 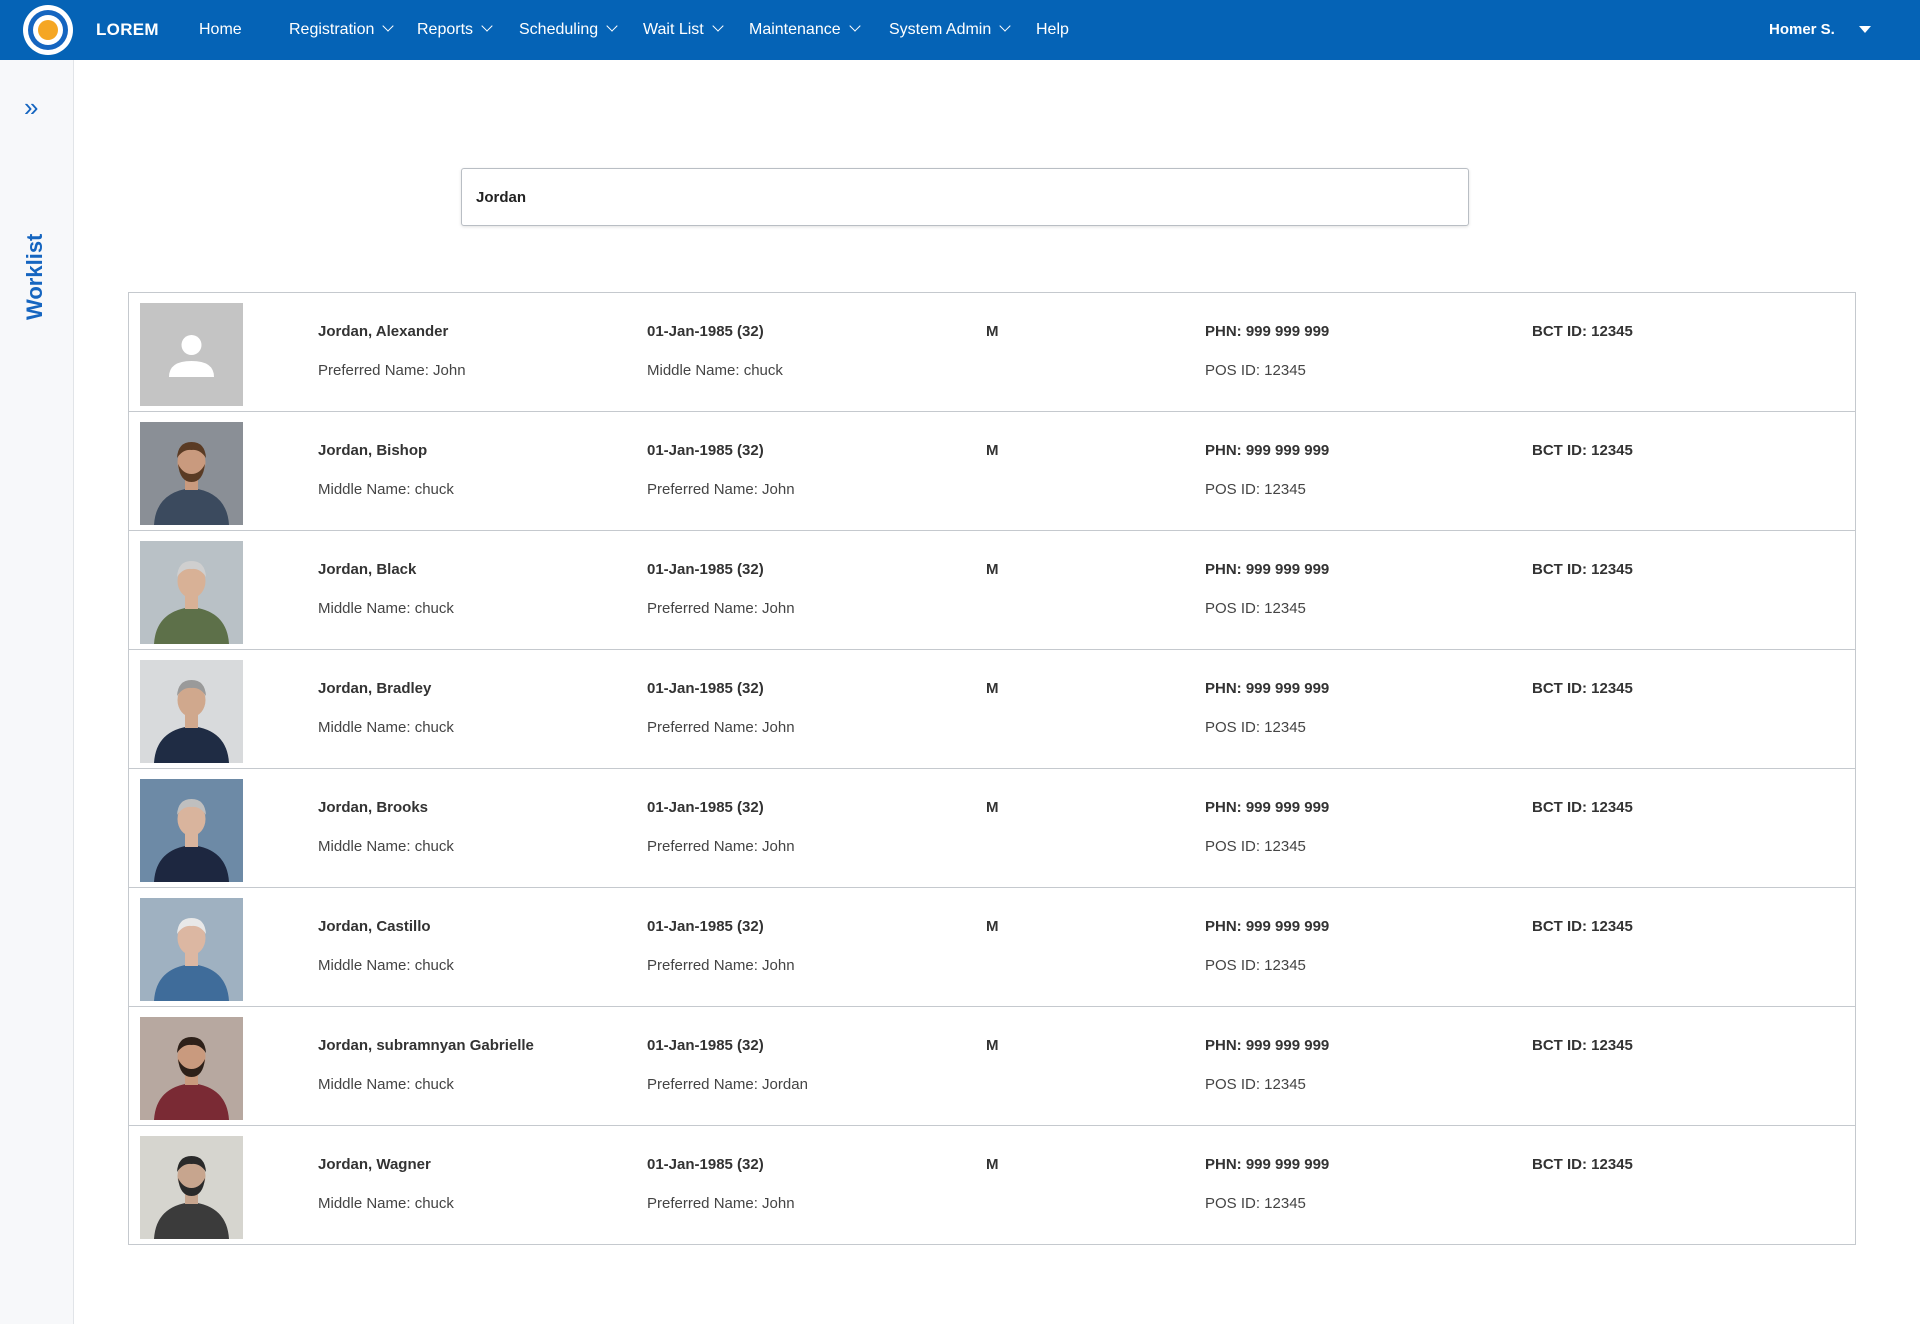 I want to click on worklist-title: Worklist, so click(x=35, y=277).